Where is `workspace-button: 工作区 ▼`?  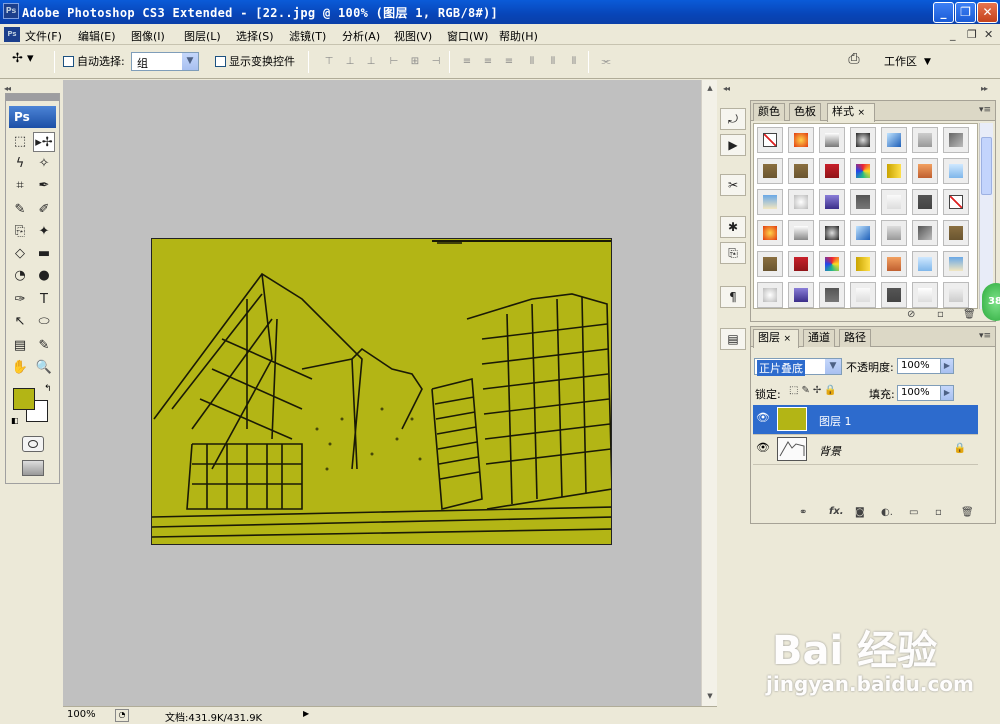 workspace-button: 工作区 ▼ is located at coordinates (908, 62).